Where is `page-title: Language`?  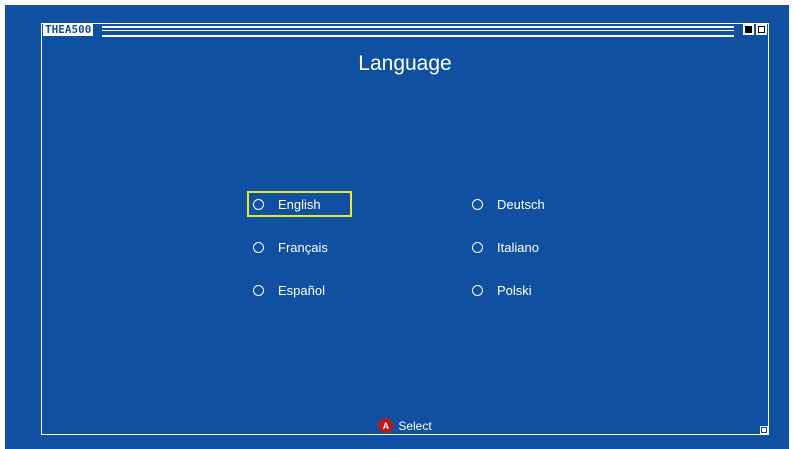 page-title: Language is located at coordinates (405, 63).